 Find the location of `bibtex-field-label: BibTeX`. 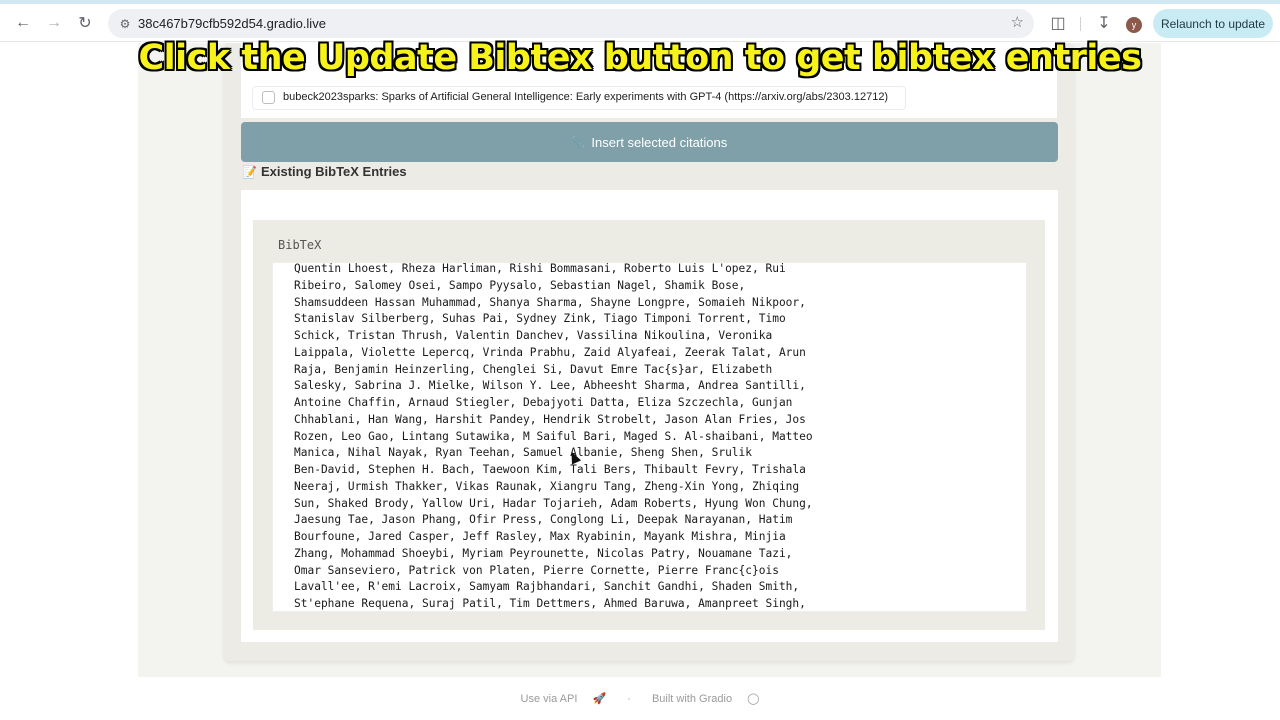

bibtex-field-label: BibTeX is located at coordinates (300, 245).